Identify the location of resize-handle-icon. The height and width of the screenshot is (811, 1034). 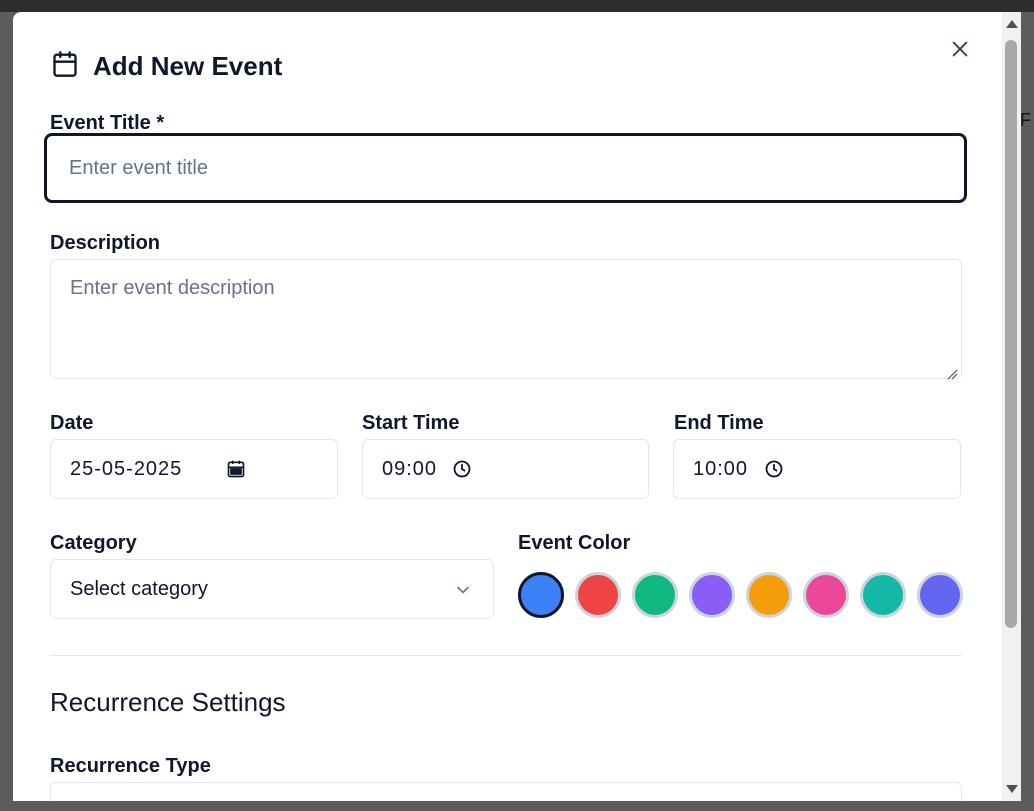
(952, 371).